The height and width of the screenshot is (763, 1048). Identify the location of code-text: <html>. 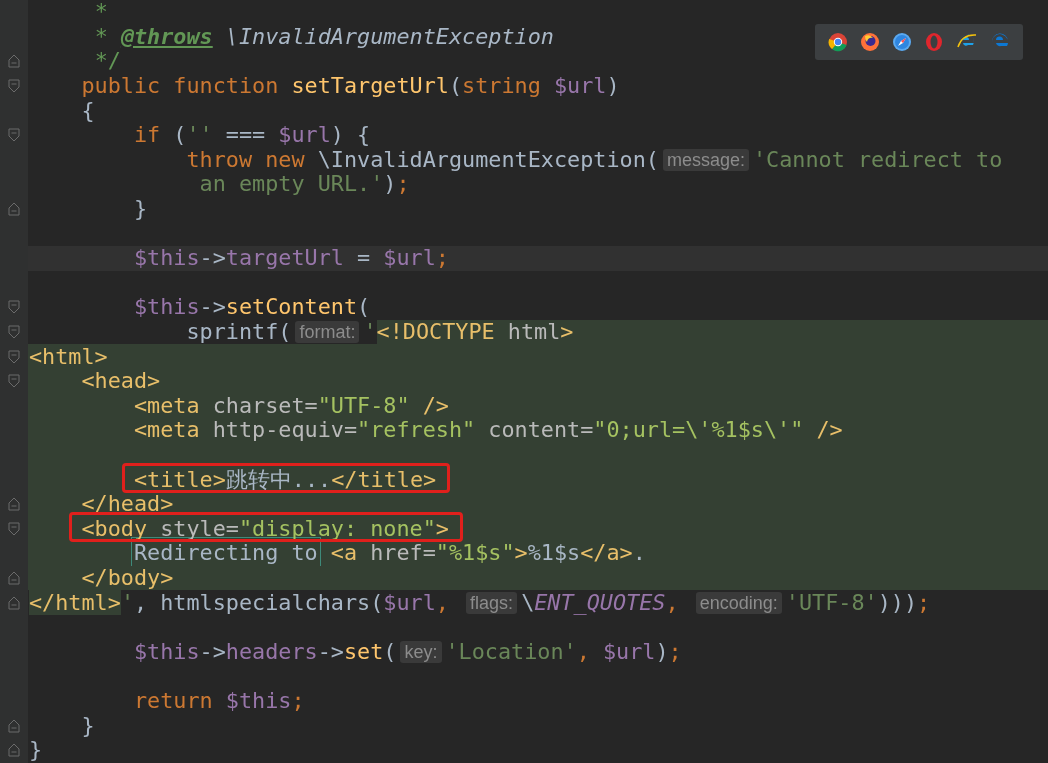
(68, 356).